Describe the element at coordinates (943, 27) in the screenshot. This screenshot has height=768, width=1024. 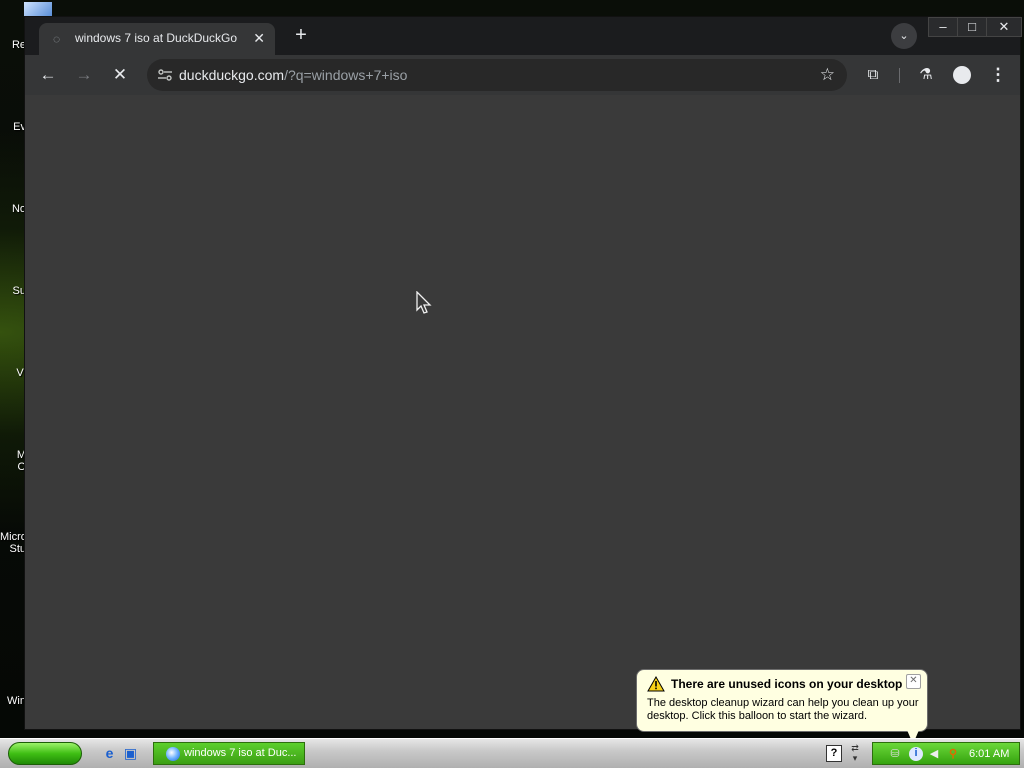
I see `minimize-button: –` at that location.